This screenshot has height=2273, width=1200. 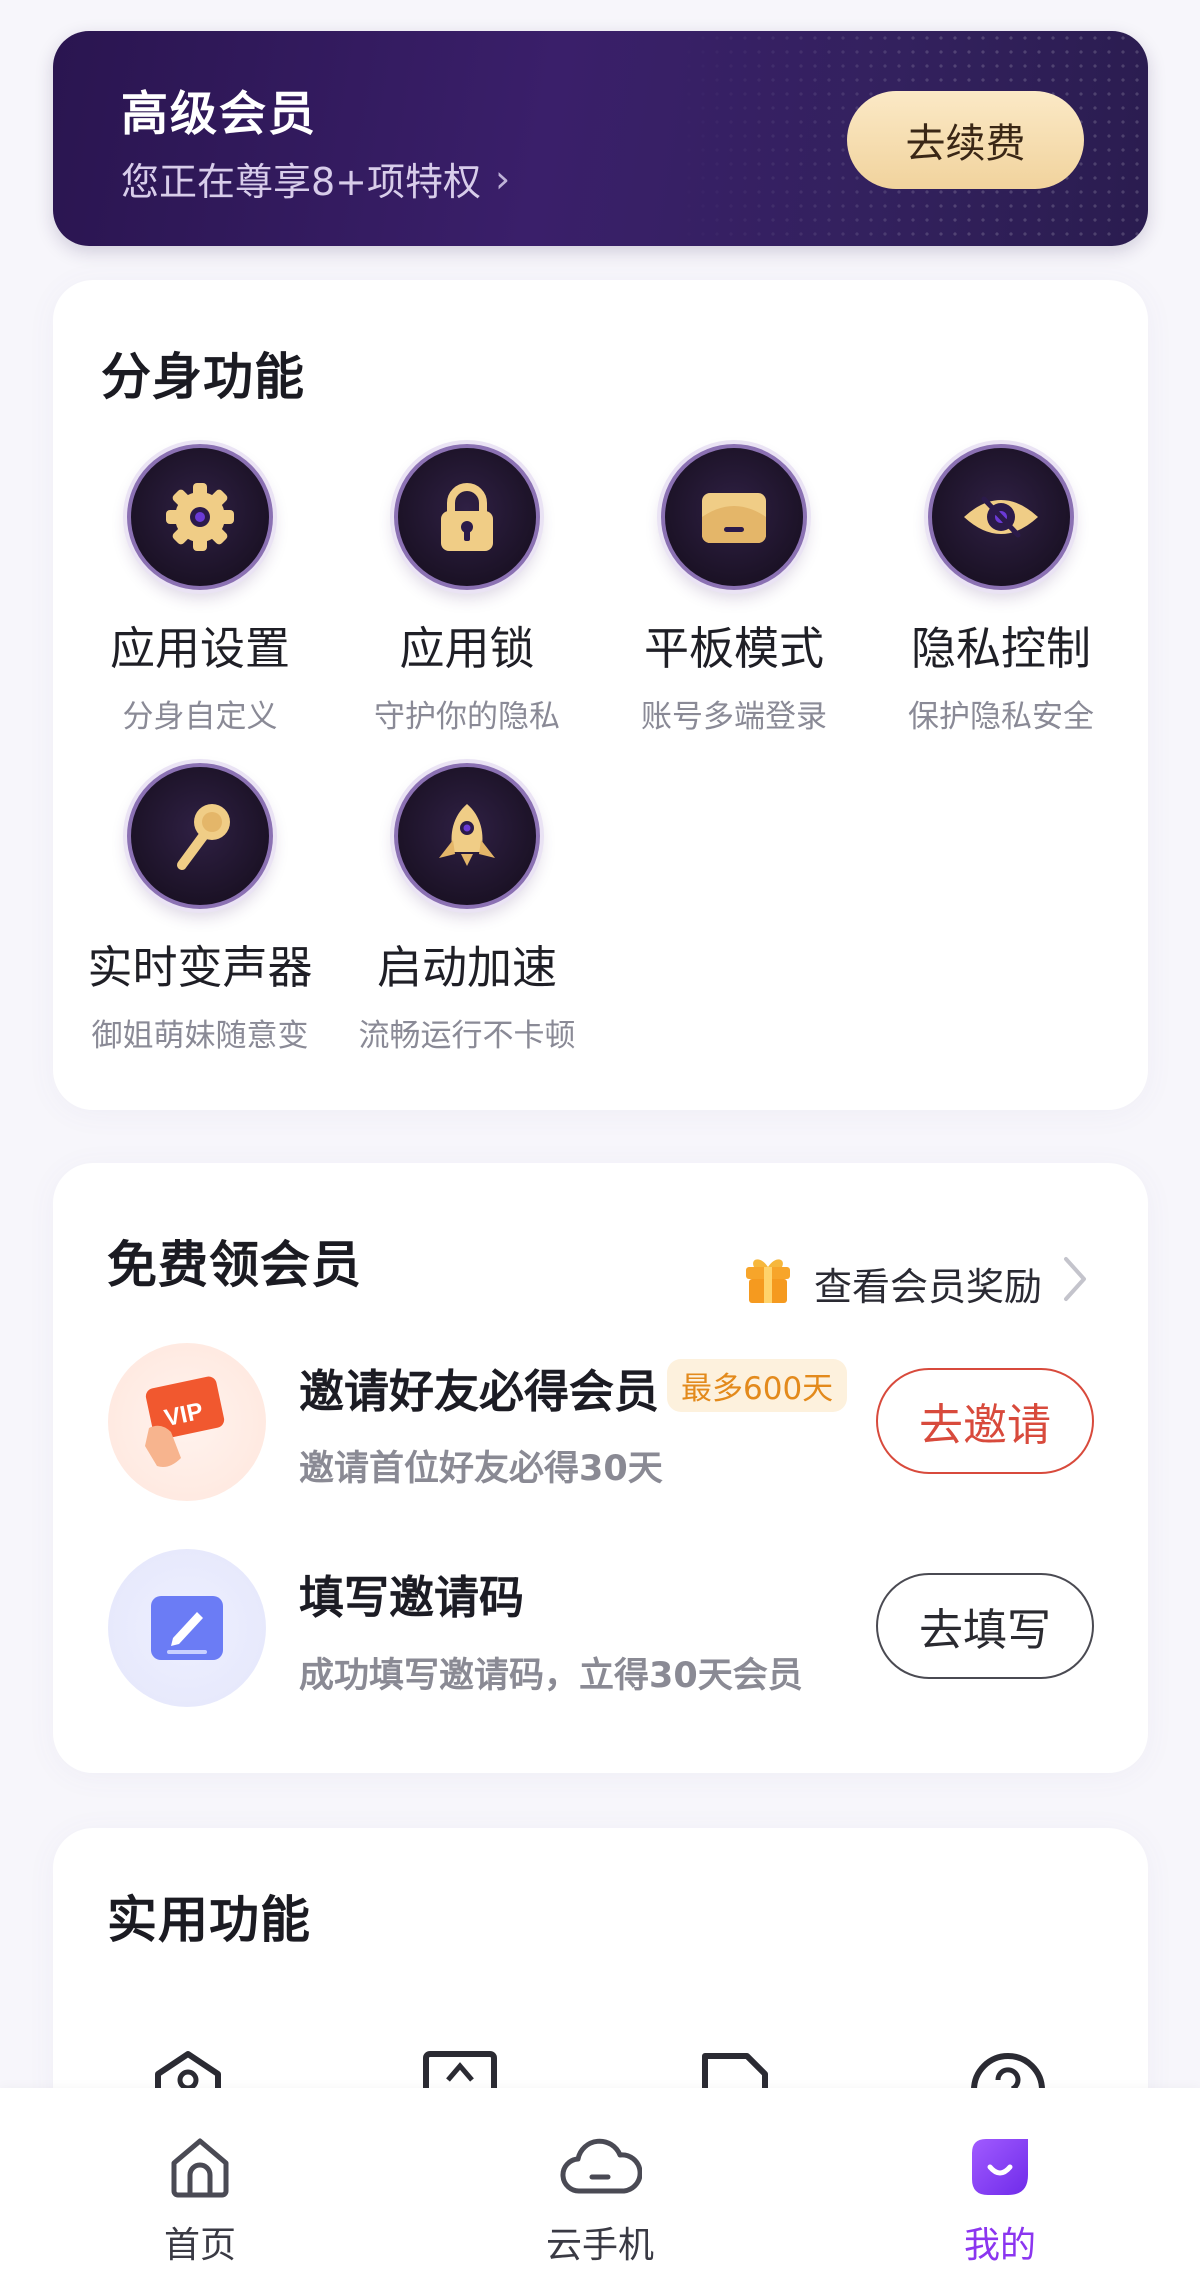 I want to click on invite-code-subtitle: 成功填写邀请码，立得30天会员, so click(x=551, y=1676).